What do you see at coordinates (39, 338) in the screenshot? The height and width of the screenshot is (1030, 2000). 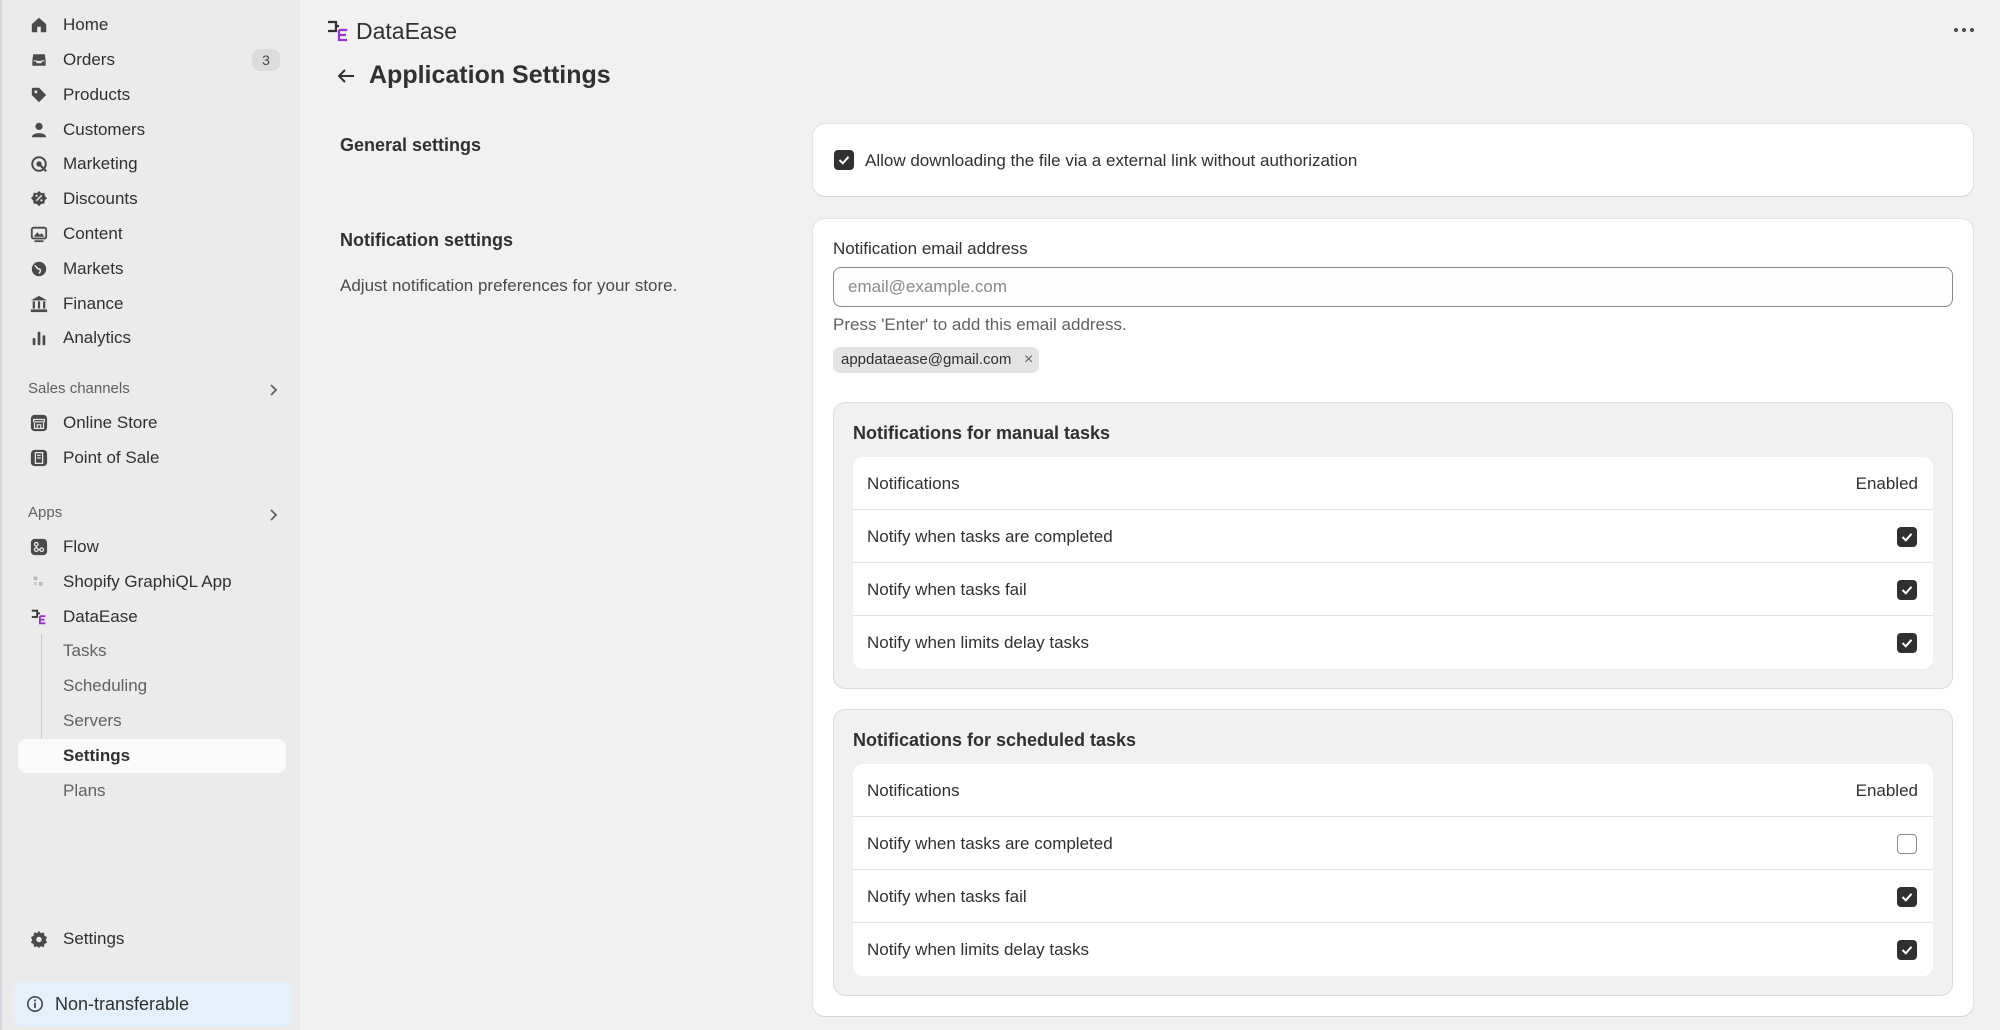 I see `bar-chart-icon` at bounding box center [39, 338].